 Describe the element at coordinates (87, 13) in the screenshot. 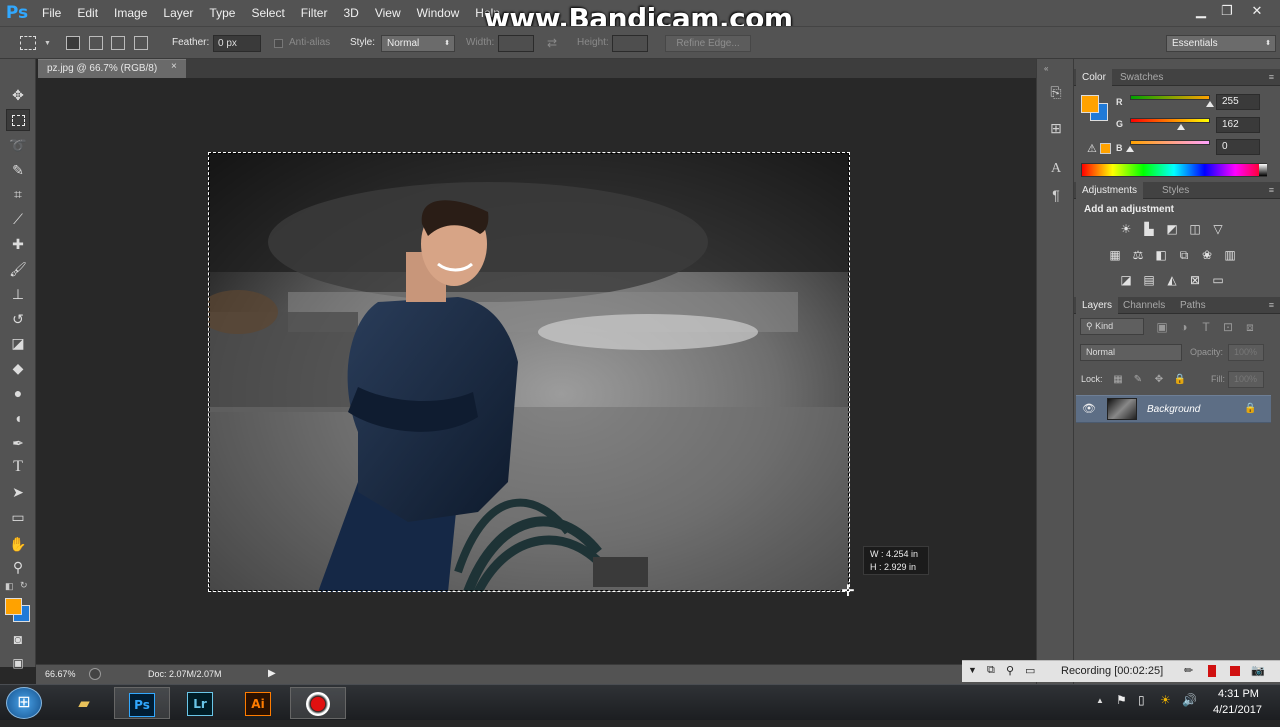

I see `menu-edit: Edit` at that location.